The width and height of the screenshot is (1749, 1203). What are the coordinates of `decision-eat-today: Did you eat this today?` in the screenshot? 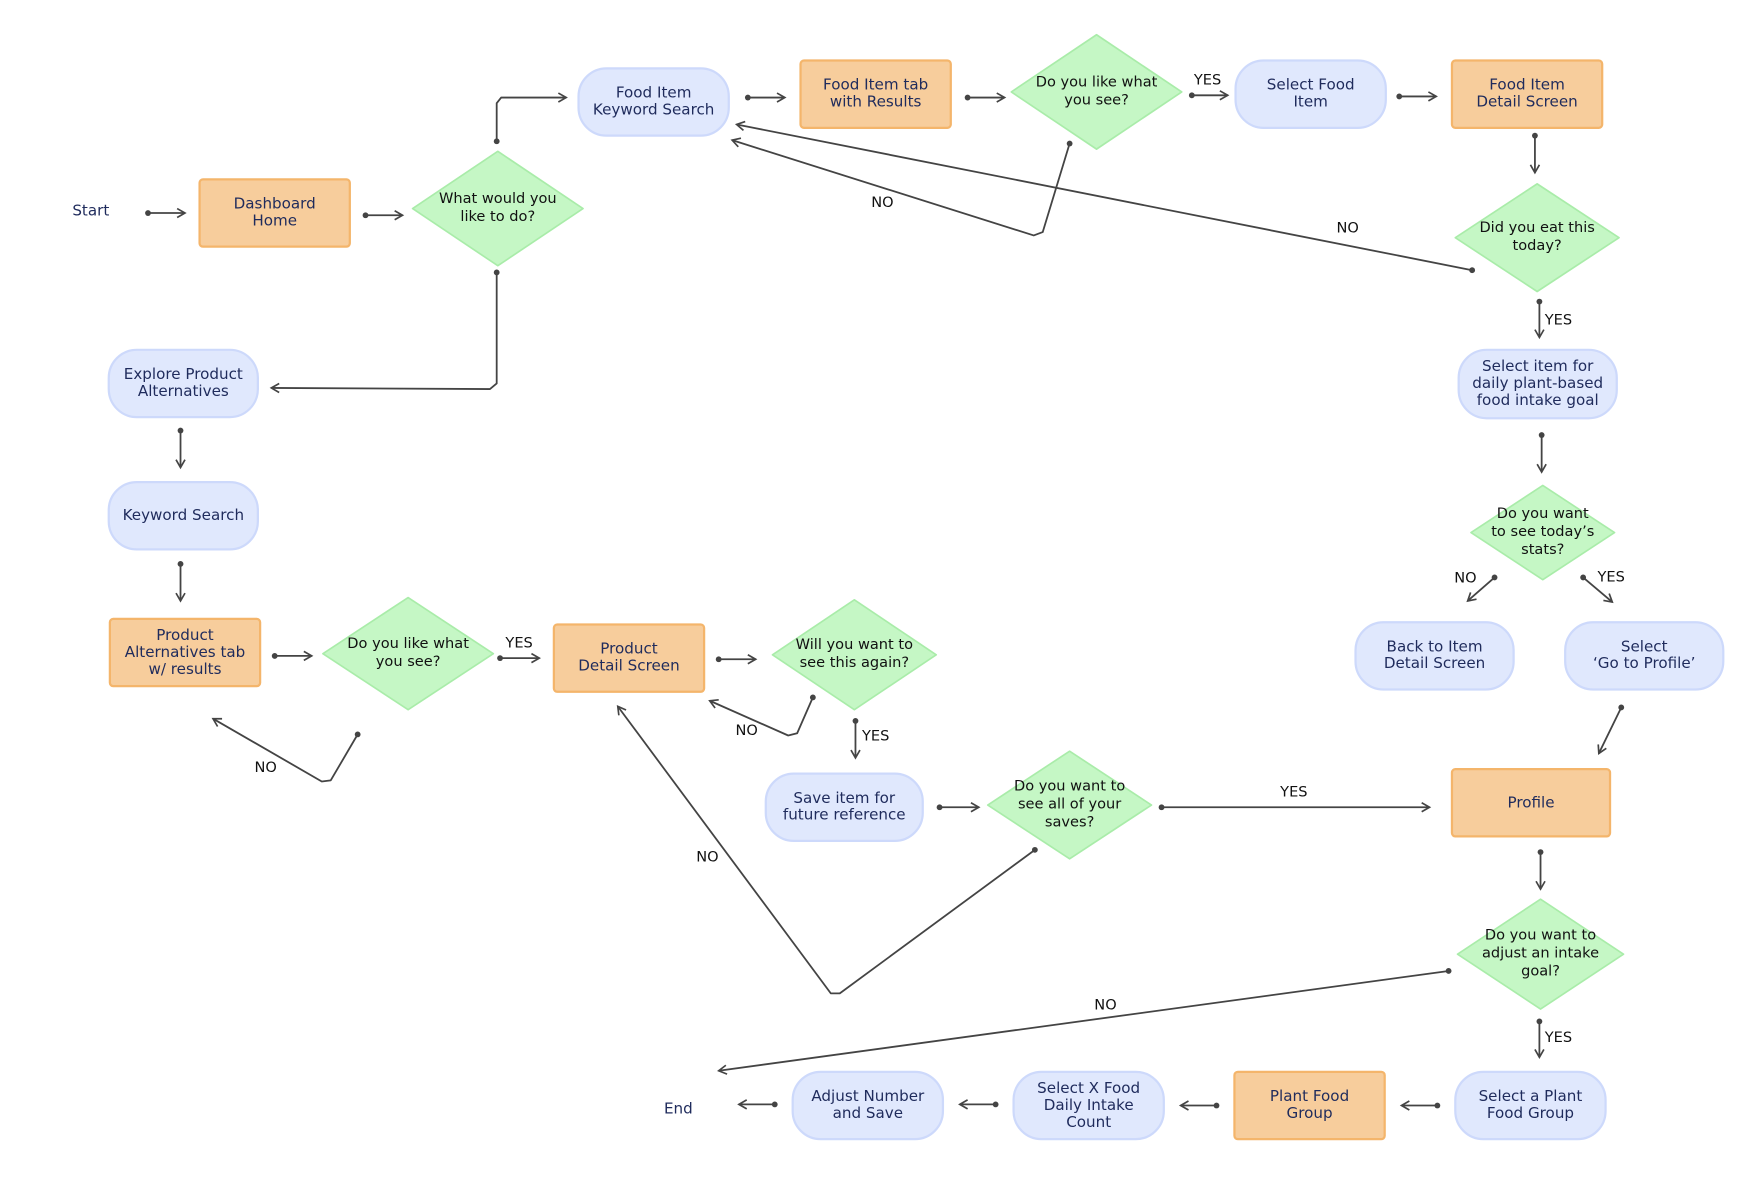 It's located at (1537, 238).